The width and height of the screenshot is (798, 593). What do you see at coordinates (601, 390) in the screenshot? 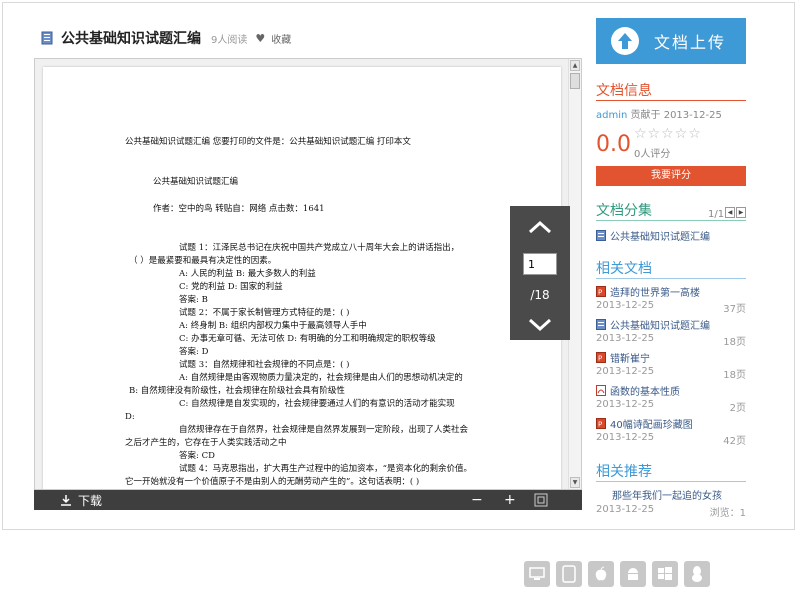
I see `pdf-icon` at bounding box center [601, 390].